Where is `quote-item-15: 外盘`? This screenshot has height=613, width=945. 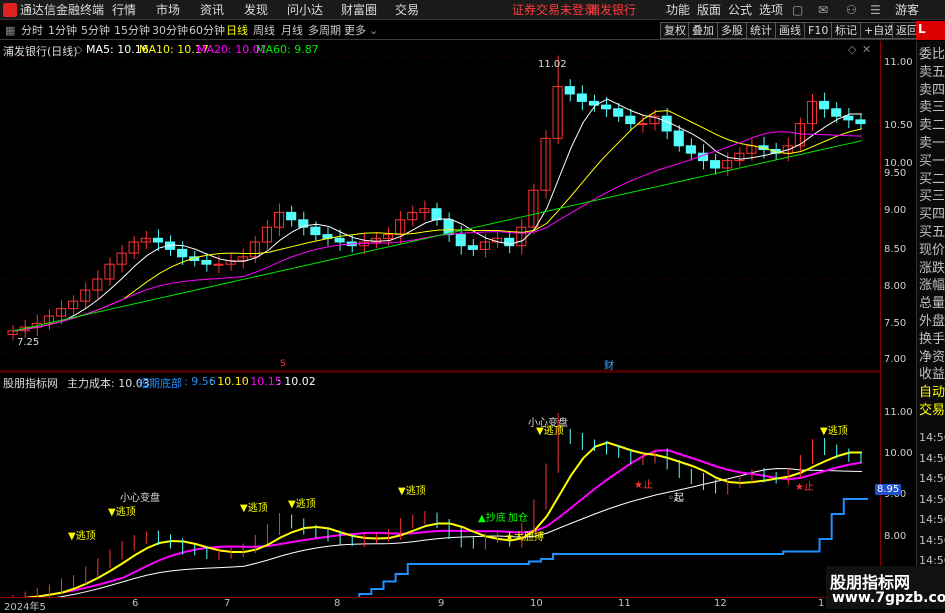
quote-item-15: 外盘 is located at coordinates (932, 321).